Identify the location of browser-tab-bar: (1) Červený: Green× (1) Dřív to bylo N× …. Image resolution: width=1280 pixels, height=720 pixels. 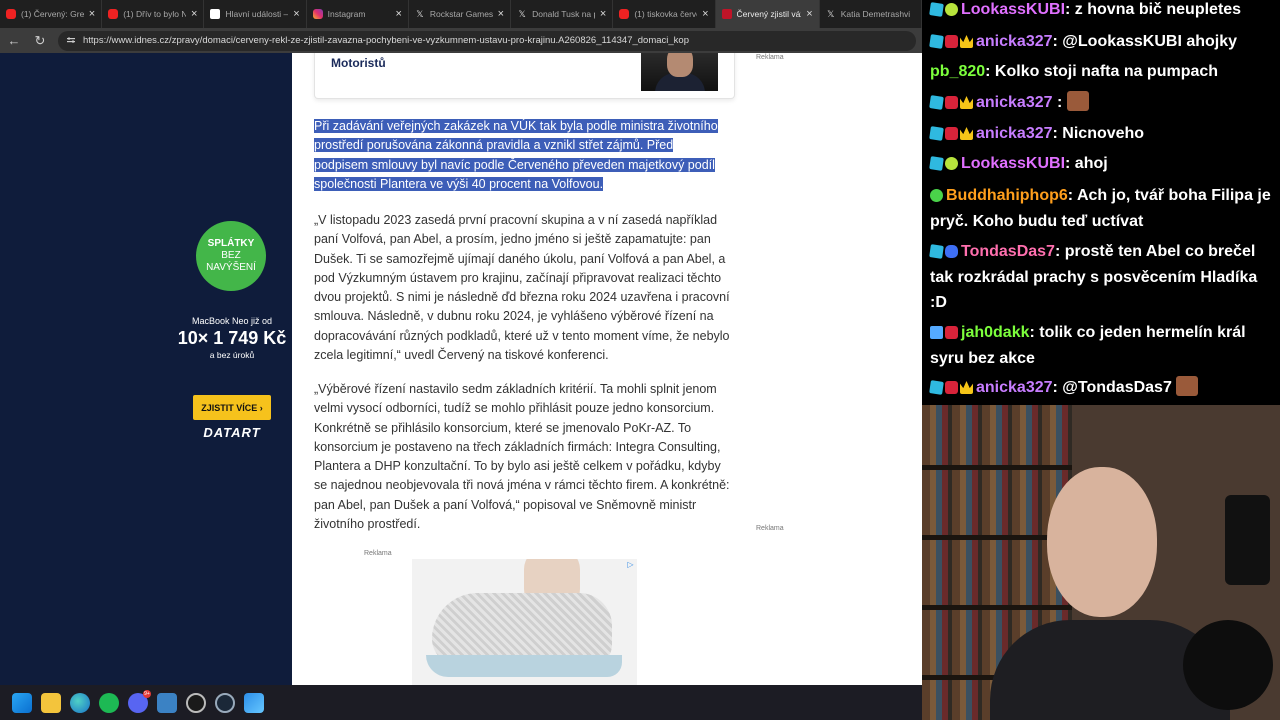
(461, 14).